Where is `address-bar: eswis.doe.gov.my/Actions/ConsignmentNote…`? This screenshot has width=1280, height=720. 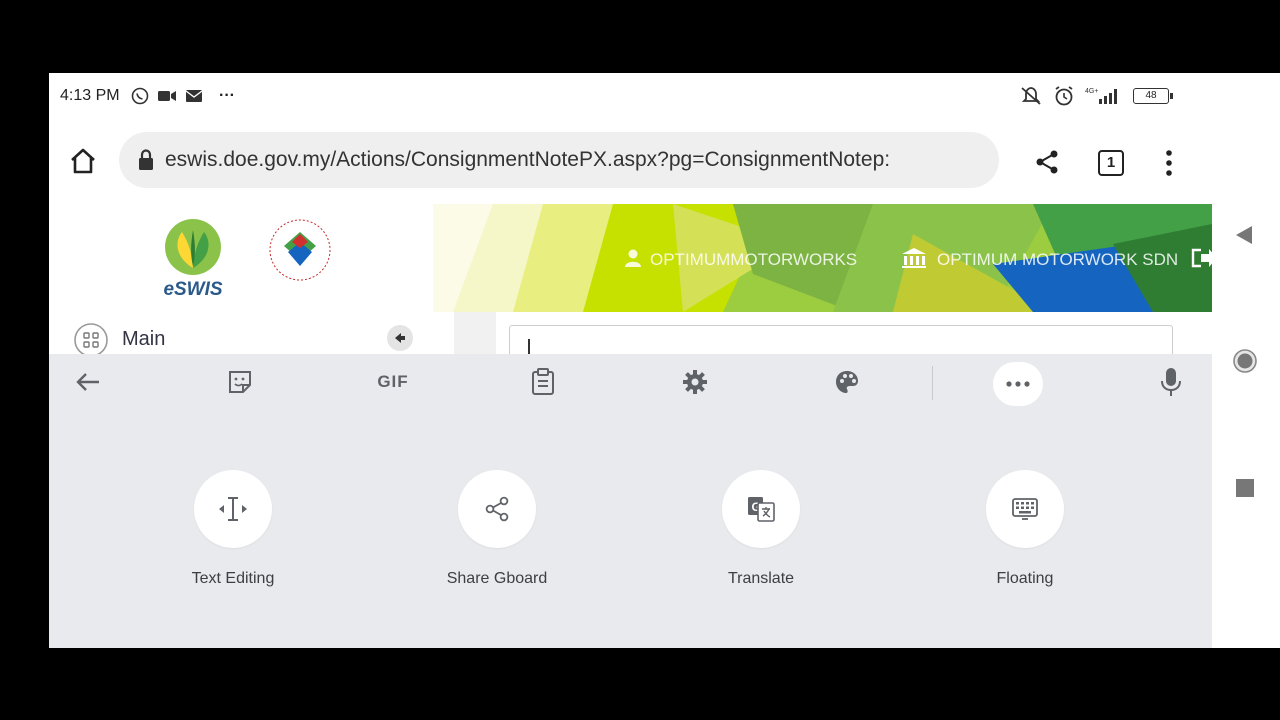
address-bar: eswis.doe.gov.my/Actions/ConsignmentNote… is located at coordinates (559, 160).